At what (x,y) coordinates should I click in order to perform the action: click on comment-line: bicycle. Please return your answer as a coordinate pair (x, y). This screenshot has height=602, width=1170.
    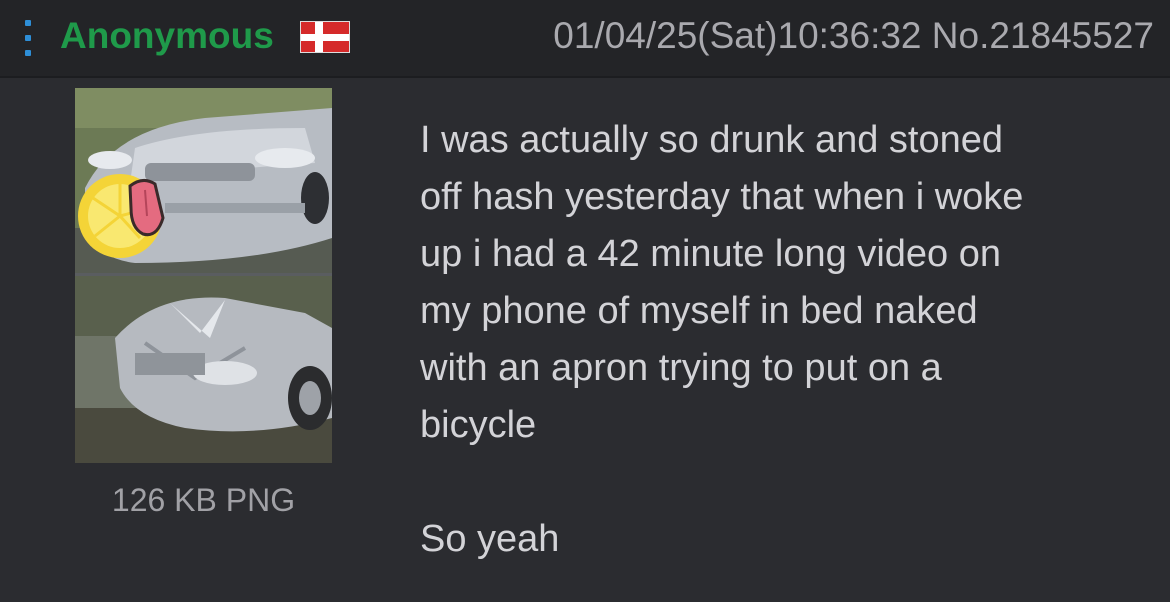
    Looking at the image, I should click on (478, 425).